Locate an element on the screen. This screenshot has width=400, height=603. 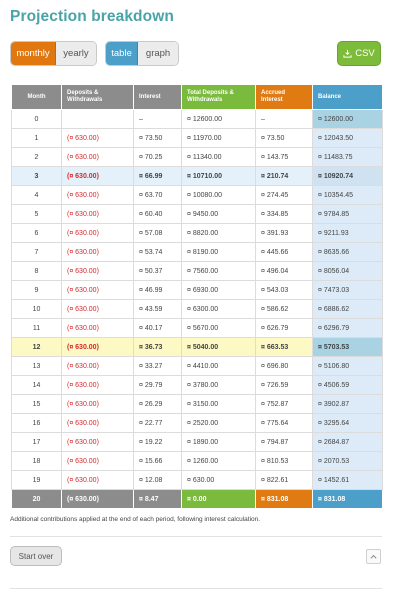
chevron-up-icon is located at coordinates (373, 556).